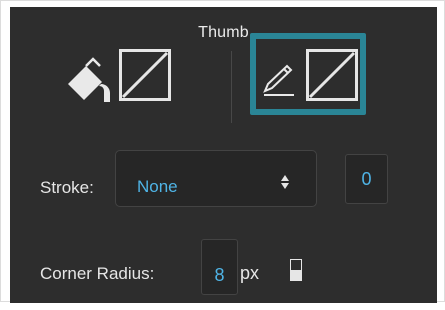 This screenshot has height=310, width=445. I want to click on stroke-style-value: None, so click(157, 186).